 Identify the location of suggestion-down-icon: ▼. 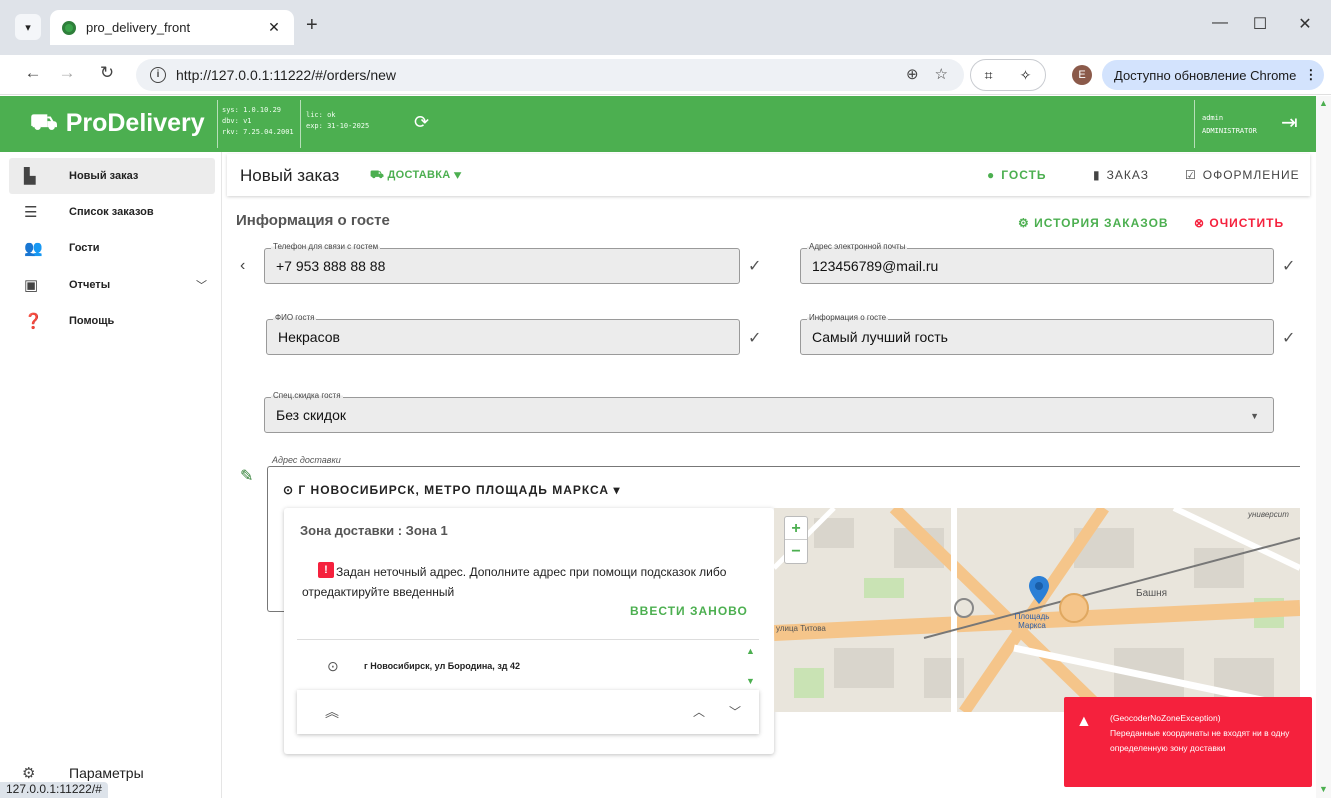
(750, 681).